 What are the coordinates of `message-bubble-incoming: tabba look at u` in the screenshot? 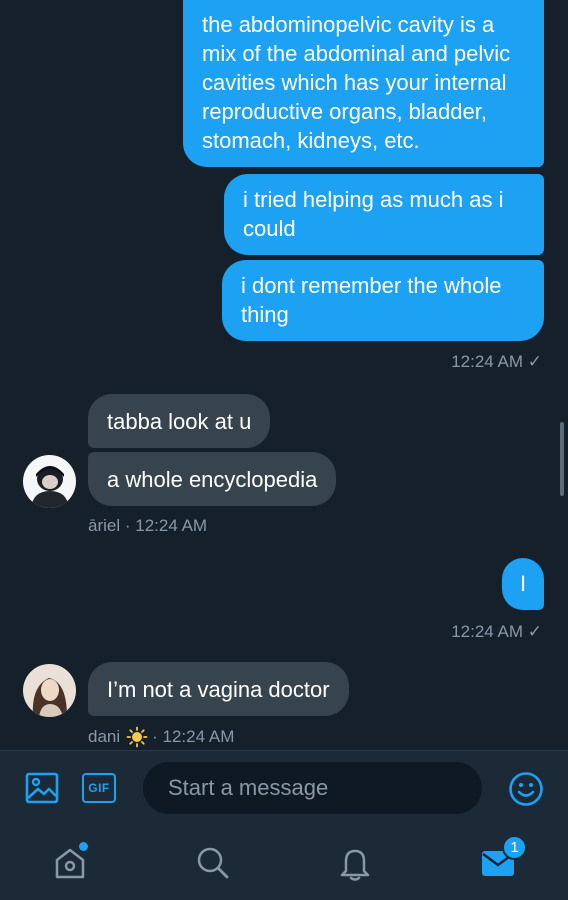 It's located at (179, 421).